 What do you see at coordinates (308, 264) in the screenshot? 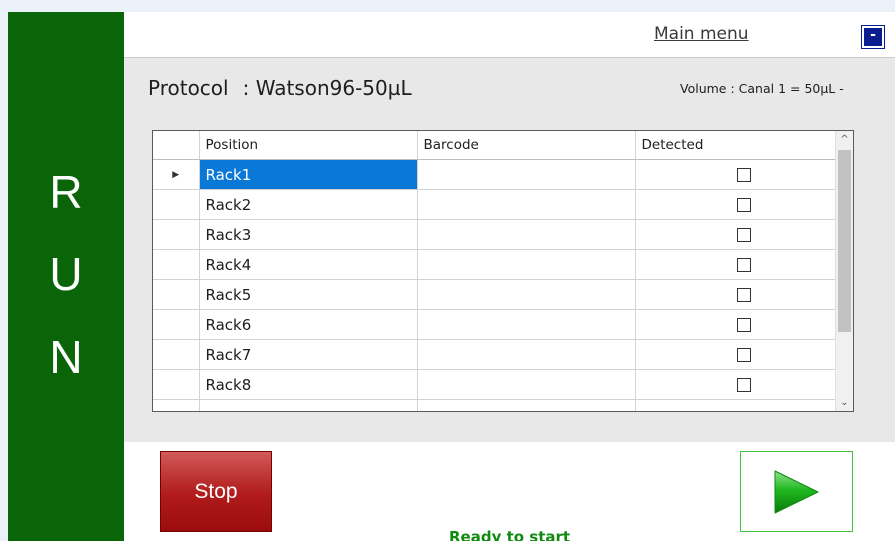
I see `position-cell: Rack4` at bounding box center [308, 264].